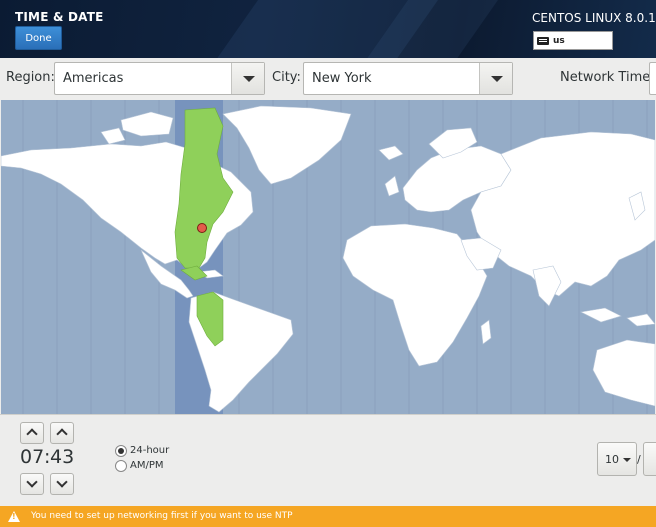 The image size is (656, 527). What do you see at coordinates (159, 78) in the screenshot?
I see `region-combo: Americas` at bounding box center [159, 78].